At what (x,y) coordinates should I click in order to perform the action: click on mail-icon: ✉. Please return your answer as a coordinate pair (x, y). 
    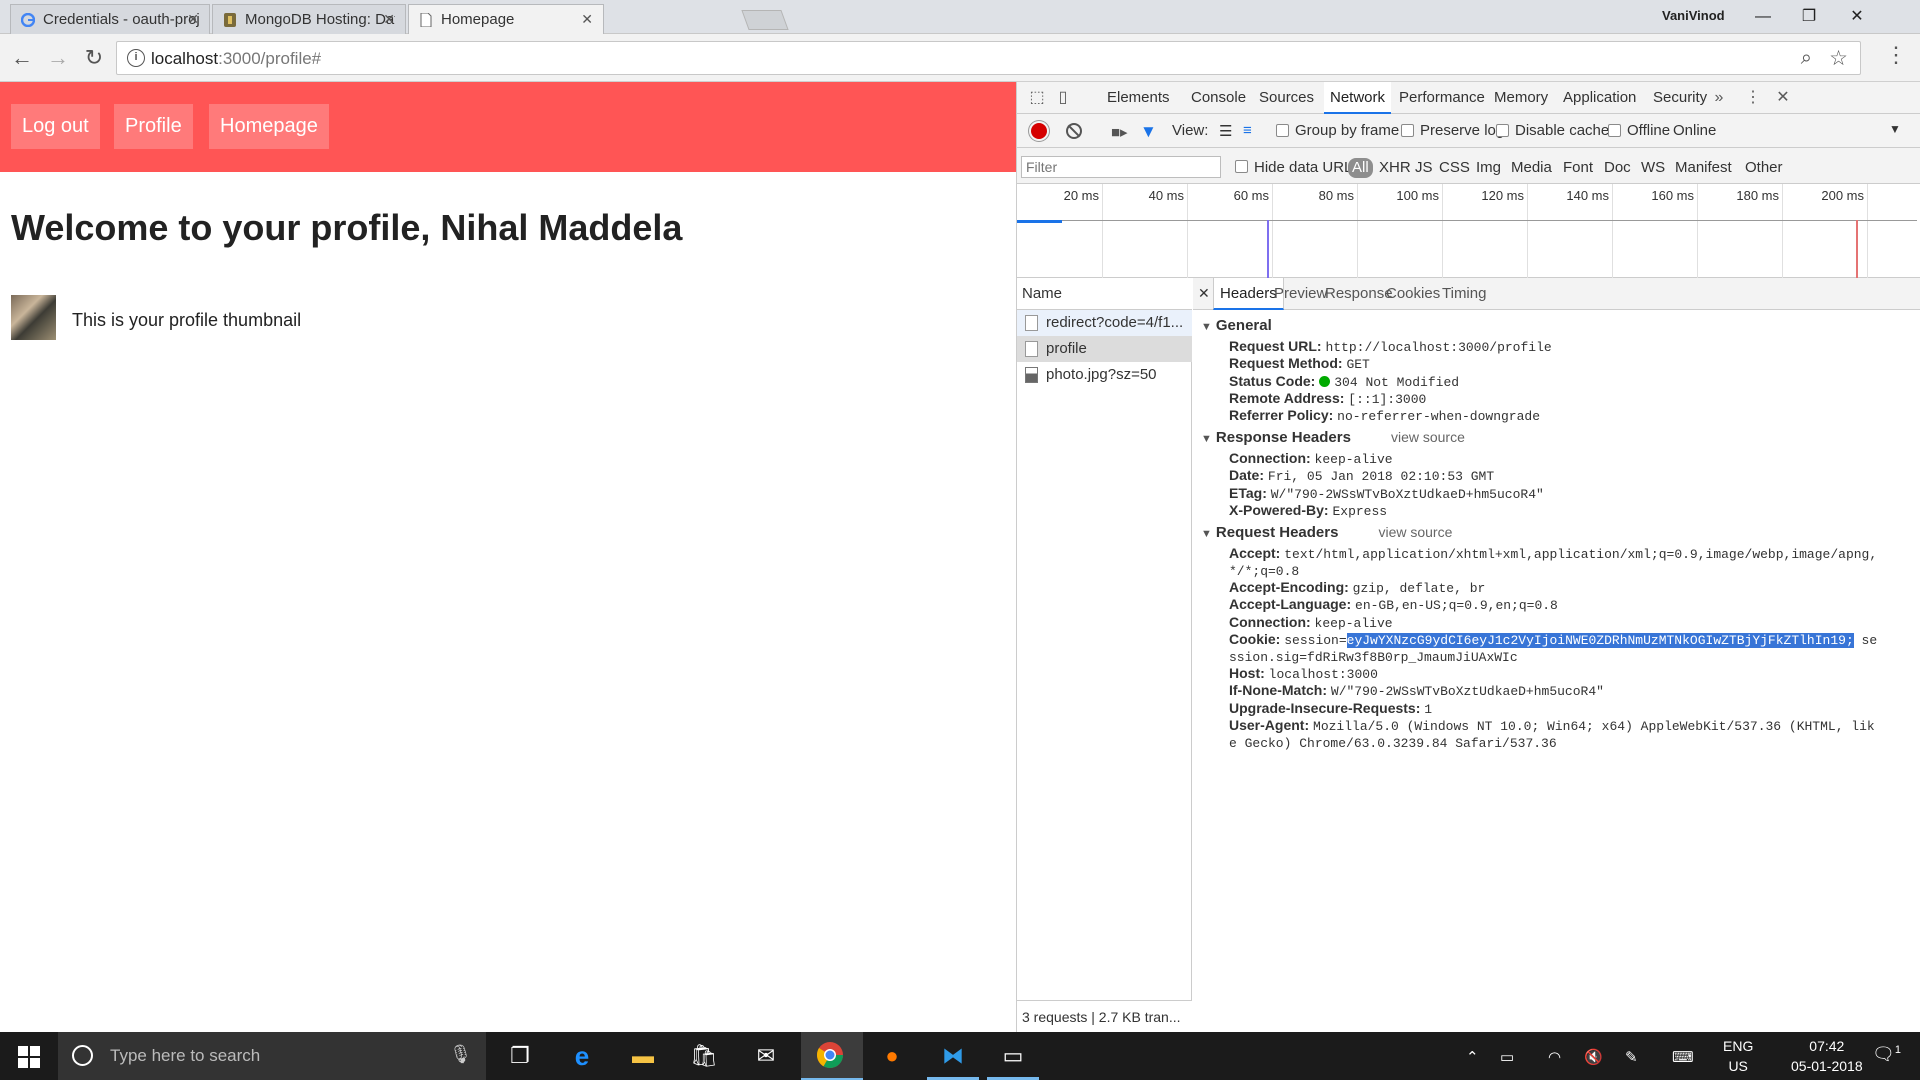
    Looking at the image, I should click on (766, 1056).